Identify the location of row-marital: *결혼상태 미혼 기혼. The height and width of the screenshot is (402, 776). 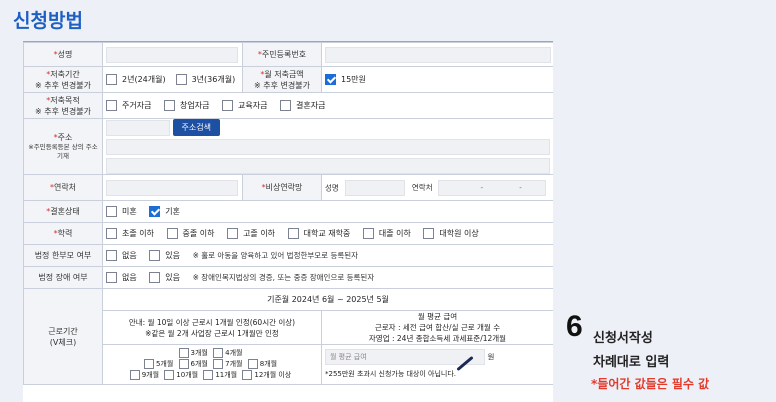
(288, 211).